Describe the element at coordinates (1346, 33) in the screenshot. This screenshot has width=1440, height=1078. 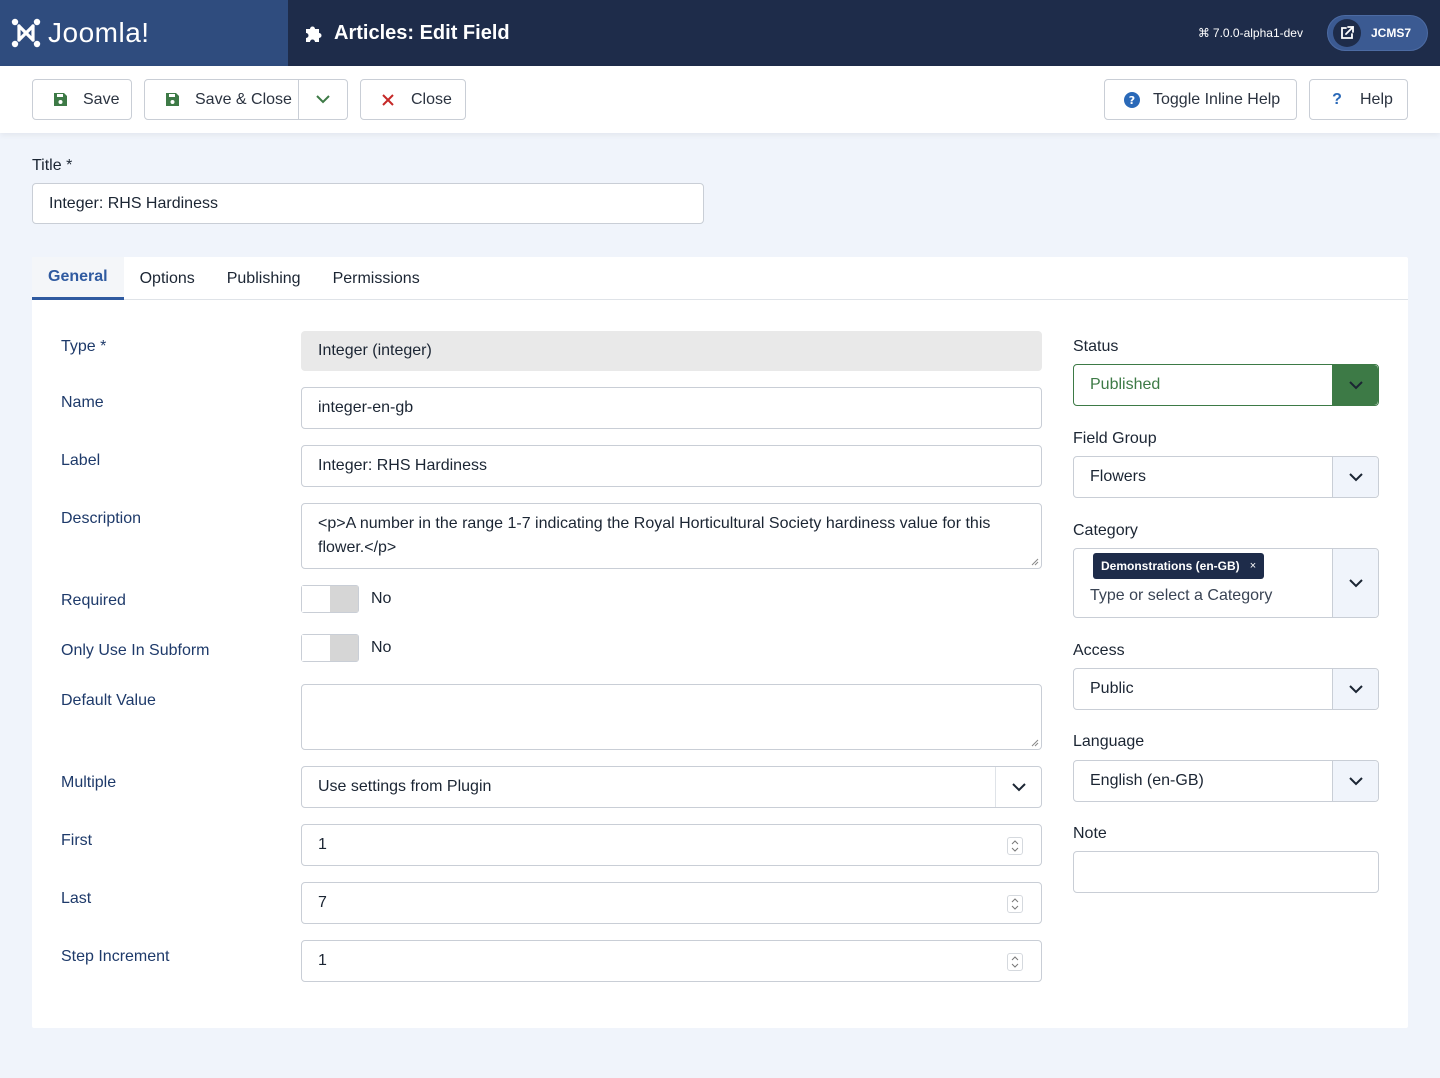
I see `external-link-icon` at that location.